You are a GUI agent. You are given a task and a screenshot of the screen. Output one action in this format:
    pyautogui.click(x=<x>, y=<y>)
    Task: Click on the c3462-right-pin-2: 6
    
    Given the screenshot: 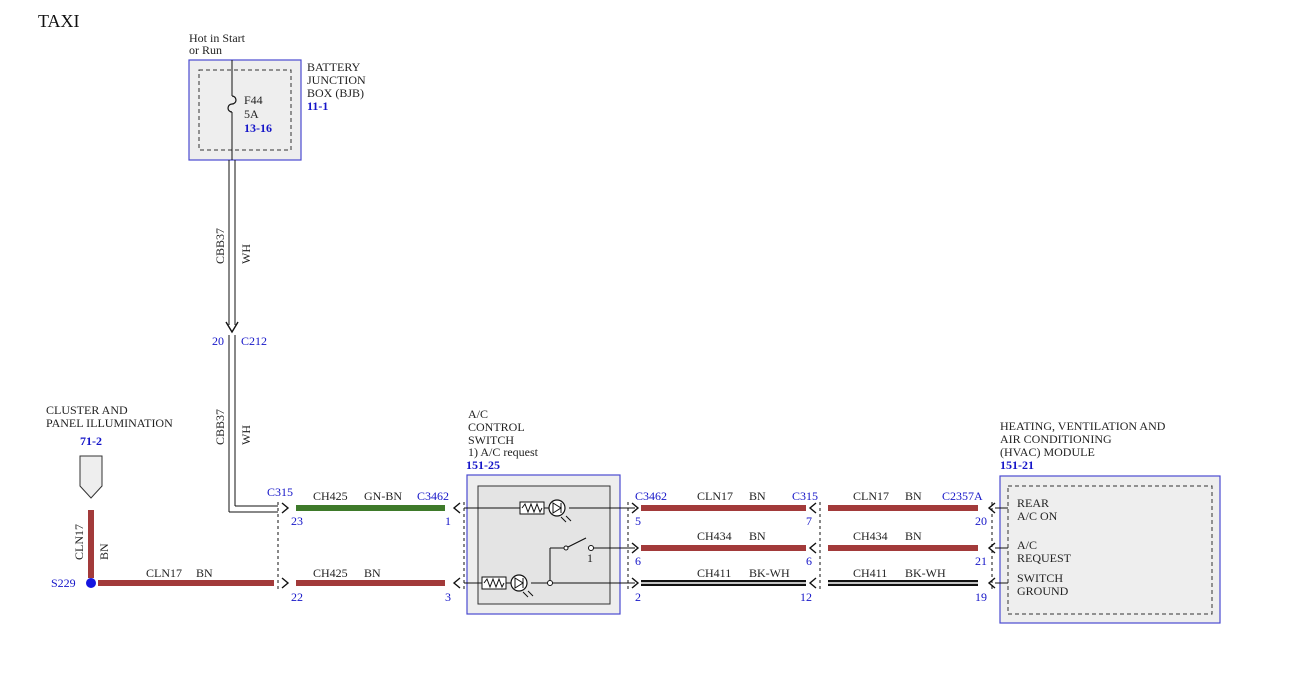 What is the action you would take?
    pyautogui.click(x=638, y=561)
    